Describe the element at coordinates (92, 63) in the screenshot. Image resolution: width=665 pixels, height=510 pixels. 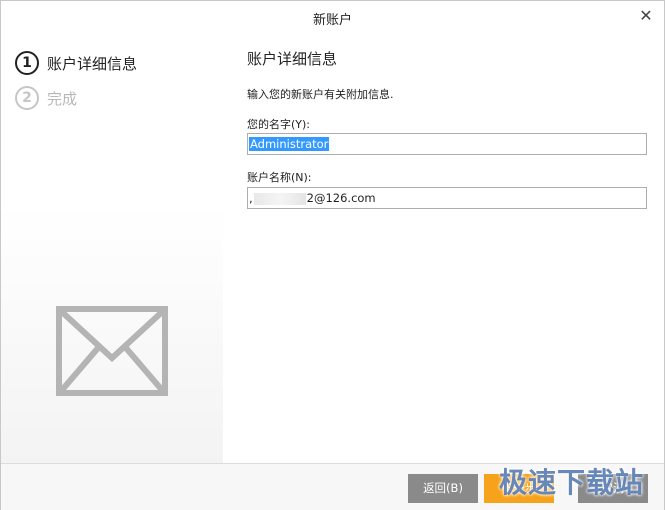
I see `step-label-account-details: 账户详细信息` at that location.